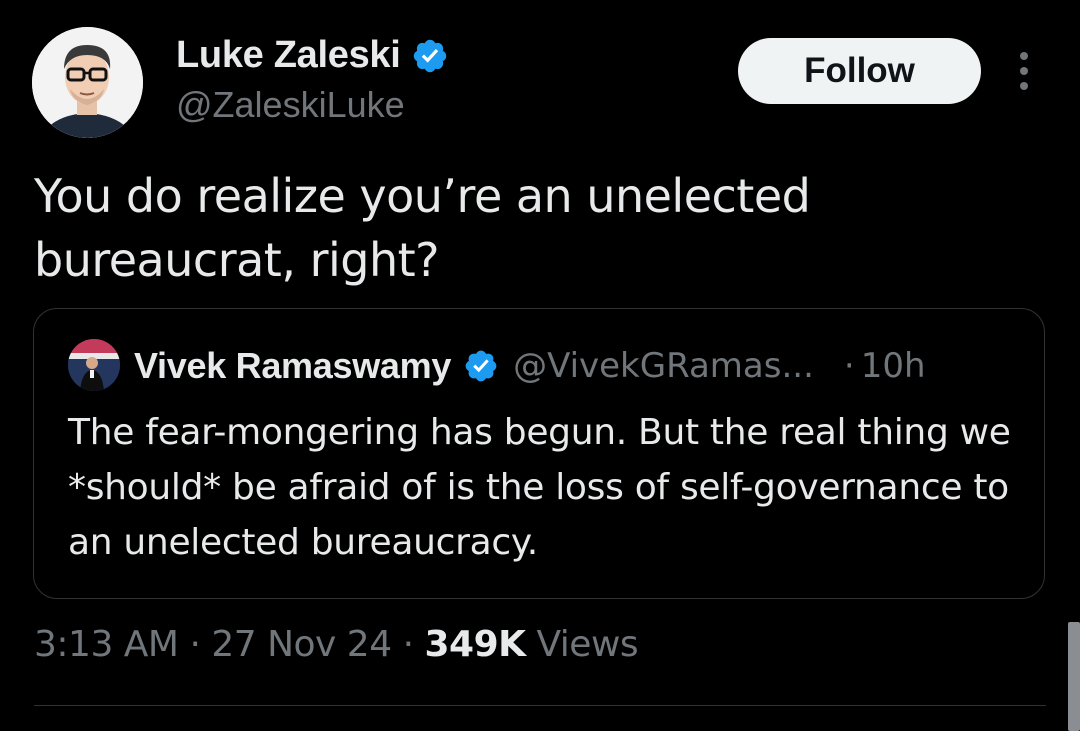 Image resolution: width=1080 pixels, height=731 pixels. Describe the element at coordinates (292, 366) in the screenshot. I see `quoted-author-name: Vivek Ramaswamy` at that location.